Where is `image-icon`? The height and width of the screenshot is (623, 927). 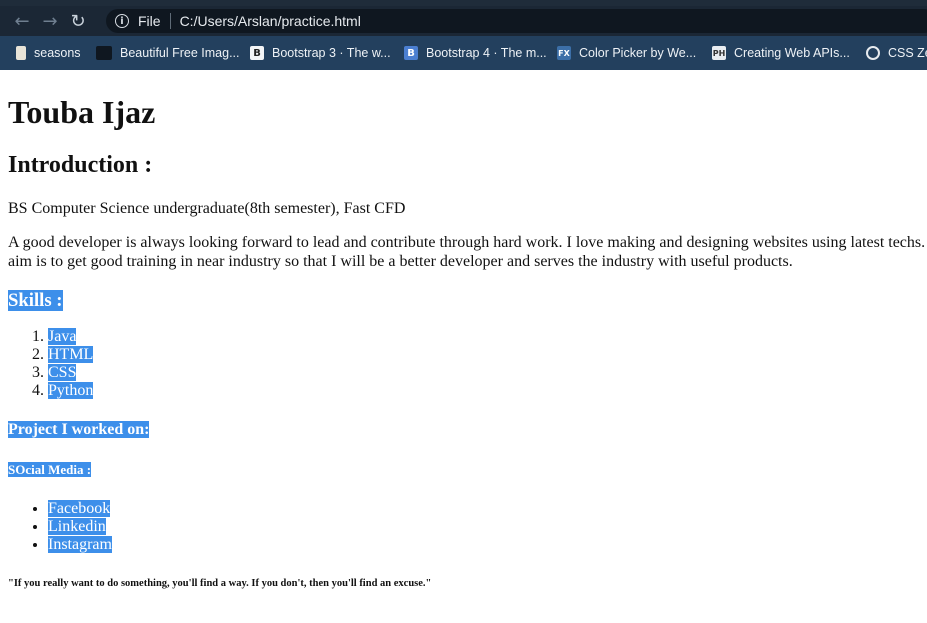
image-icon is located at coordinates (104, 53).